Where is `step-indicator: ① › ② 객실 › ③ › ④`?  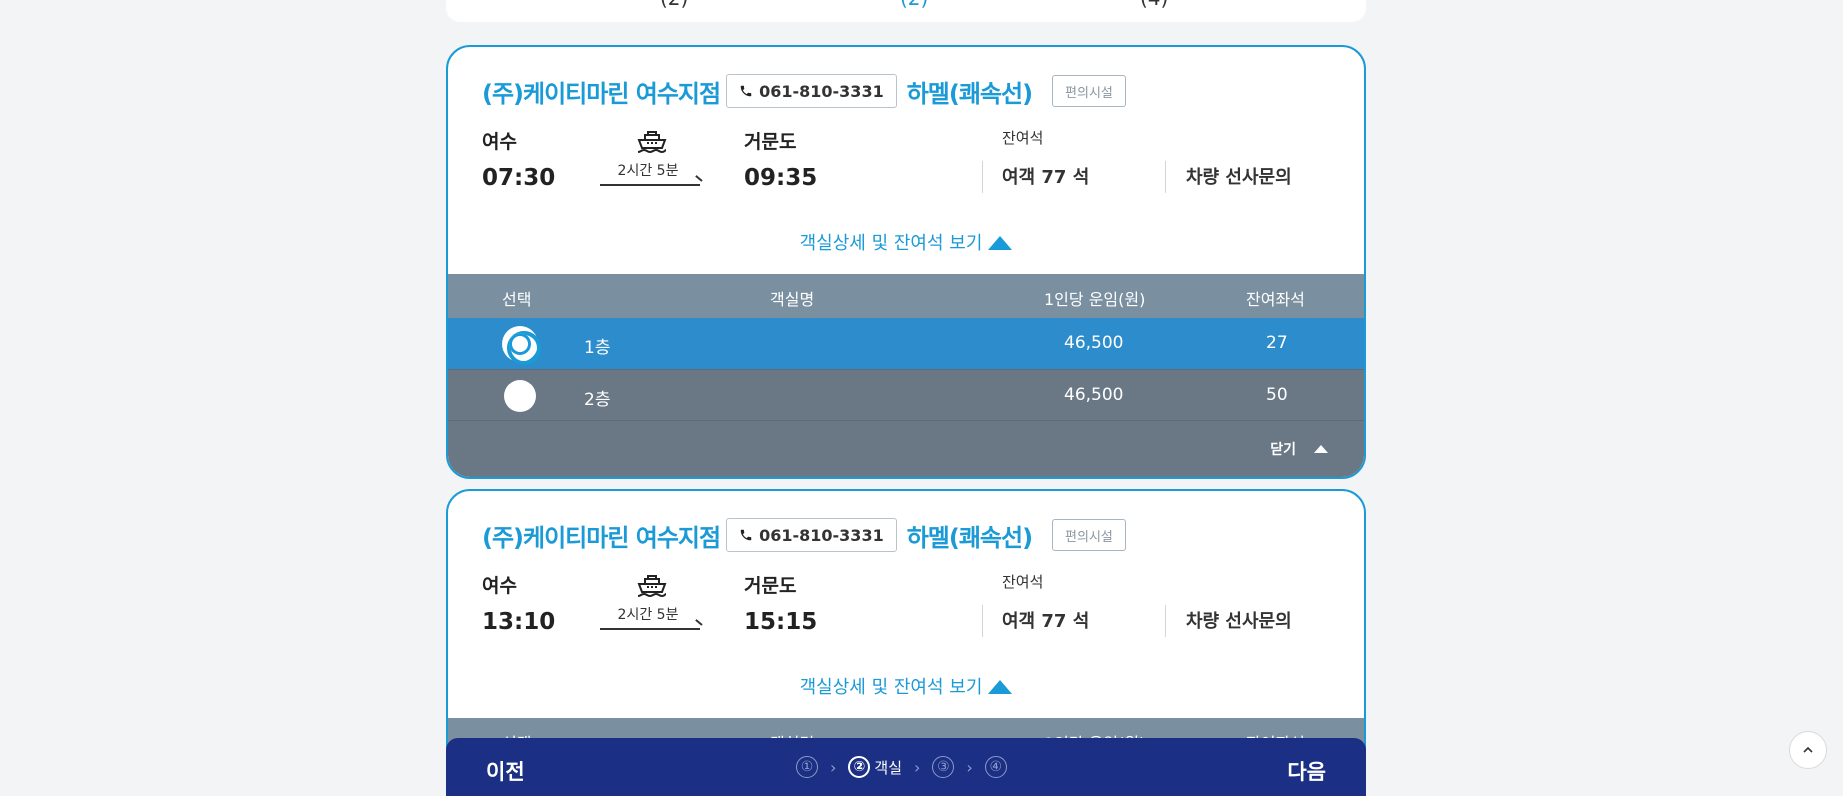 step-indicator: ① › ② 객실 › ③ › ④ is located at coordinates (901, 767).